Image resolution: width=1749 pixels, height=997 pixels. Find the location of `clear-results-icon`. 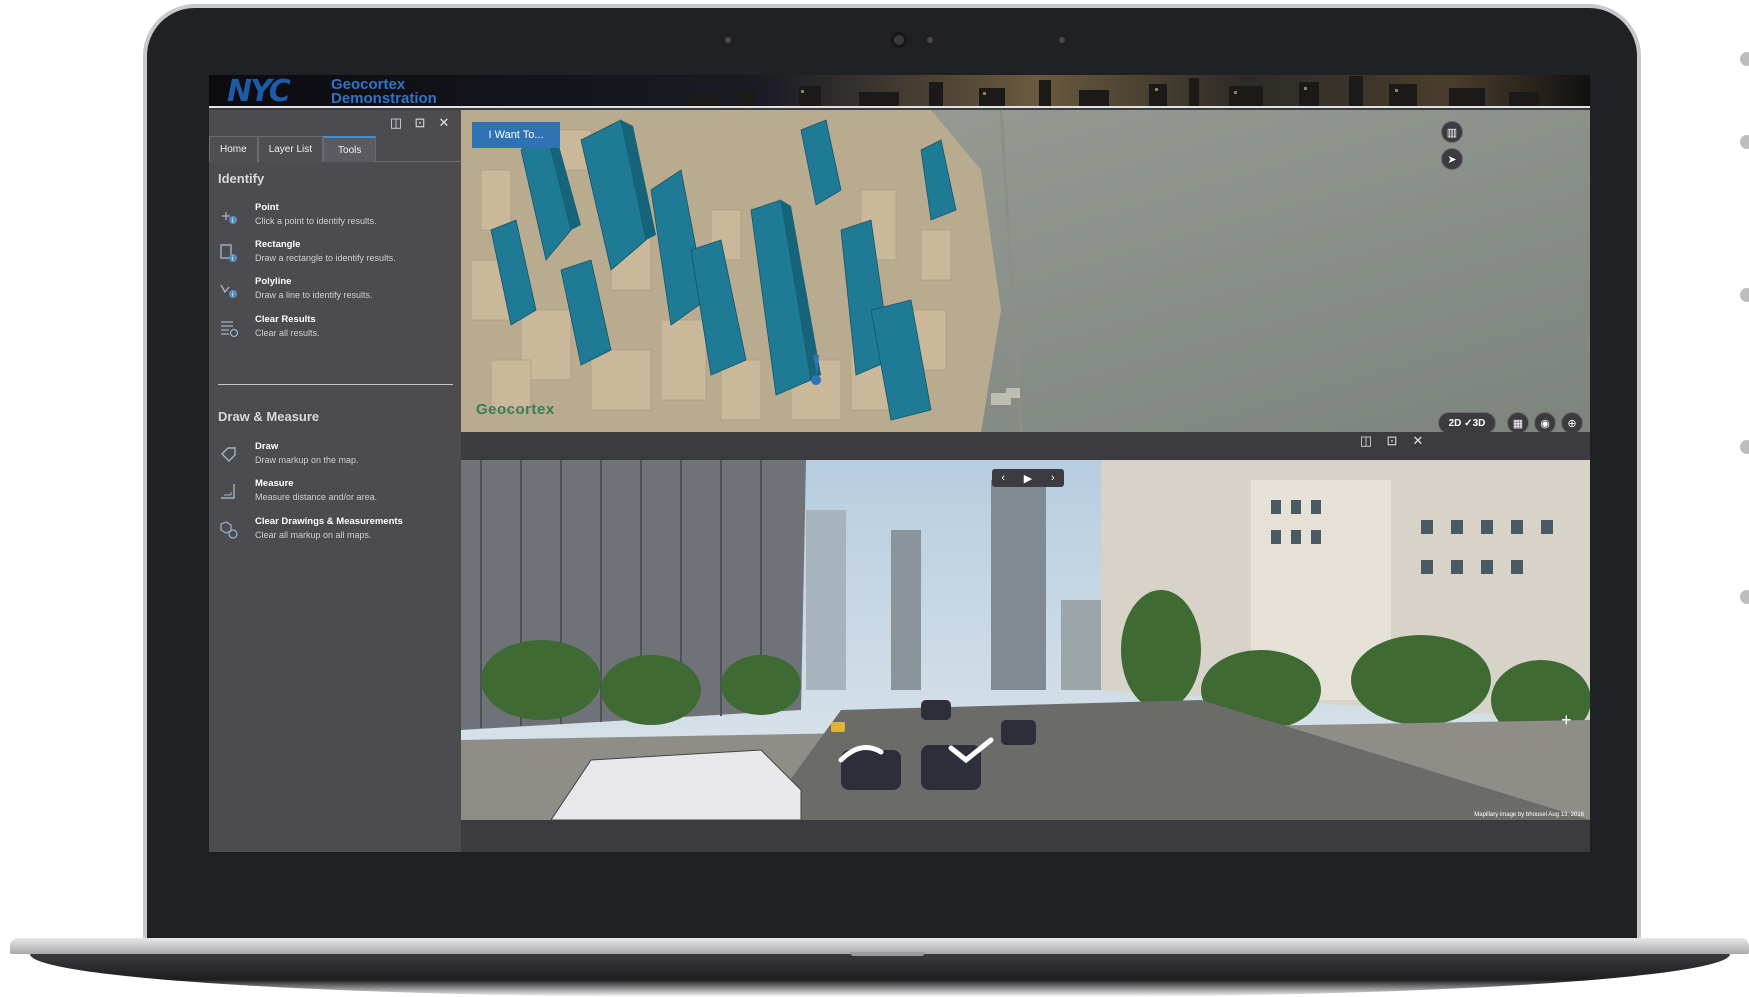

clear-results-icon is located at coordinates (230, 329).